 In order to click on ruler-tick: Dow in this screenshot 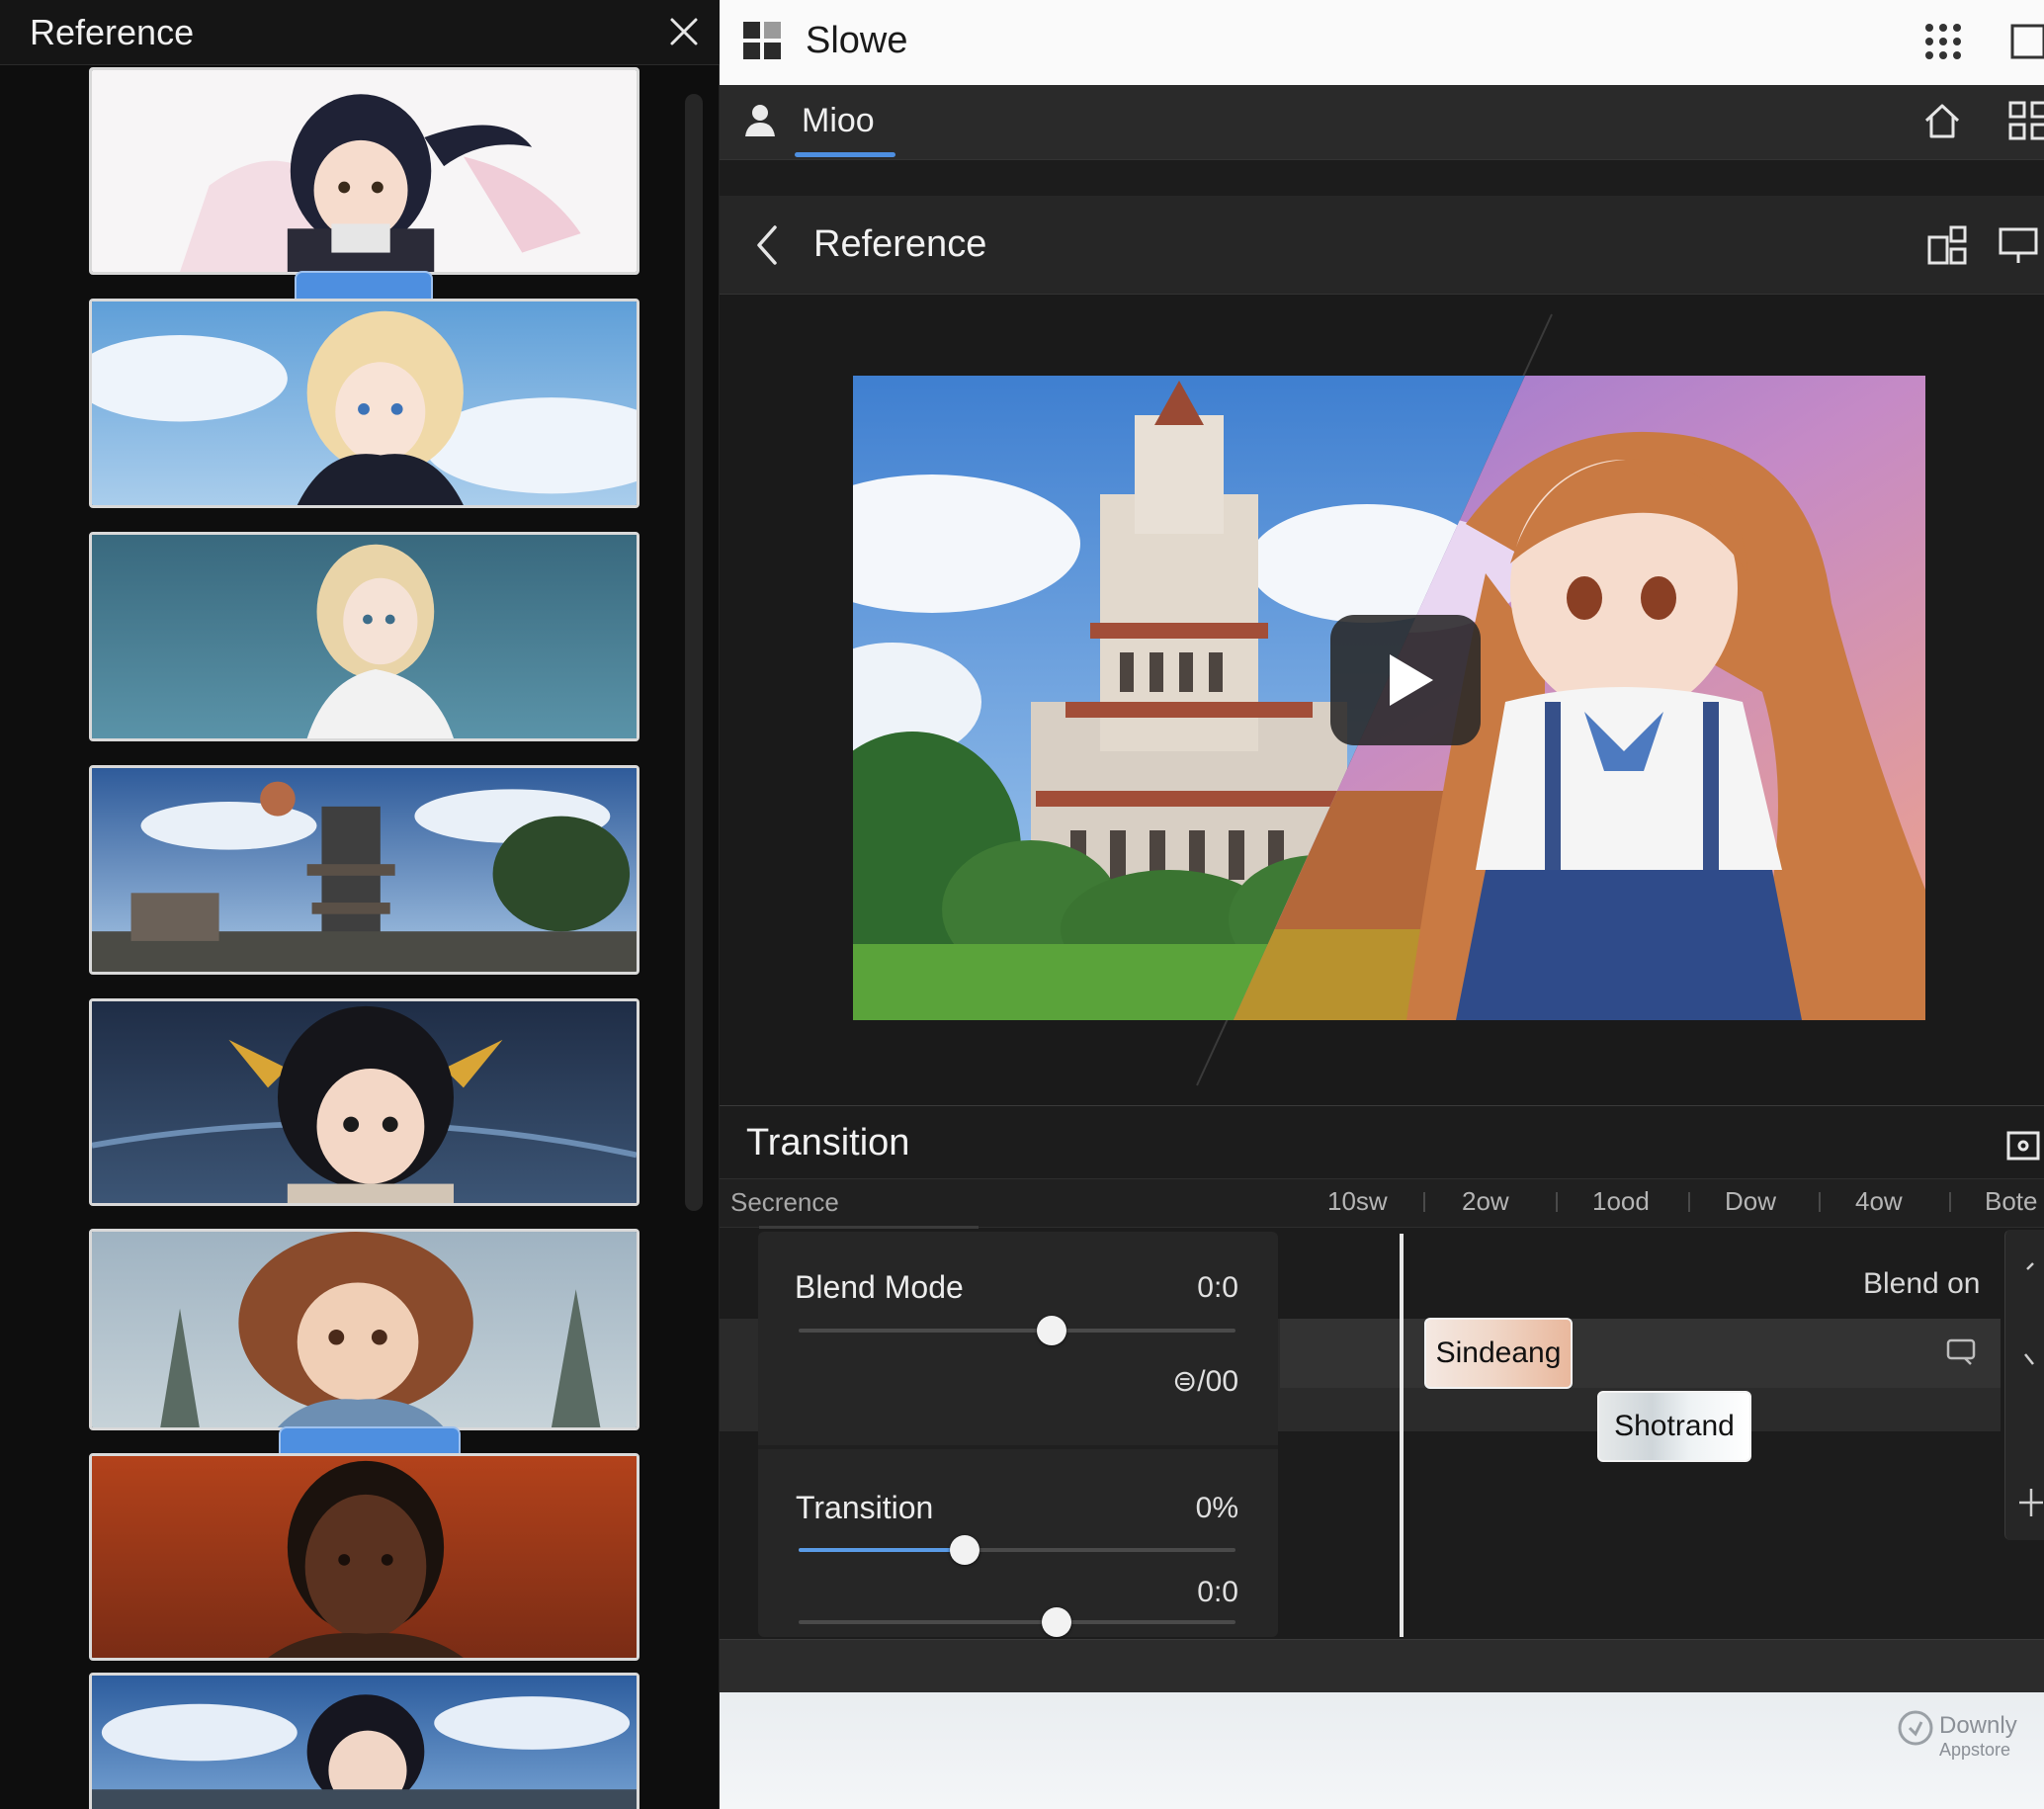, I will do `click(1751, 1201)`.